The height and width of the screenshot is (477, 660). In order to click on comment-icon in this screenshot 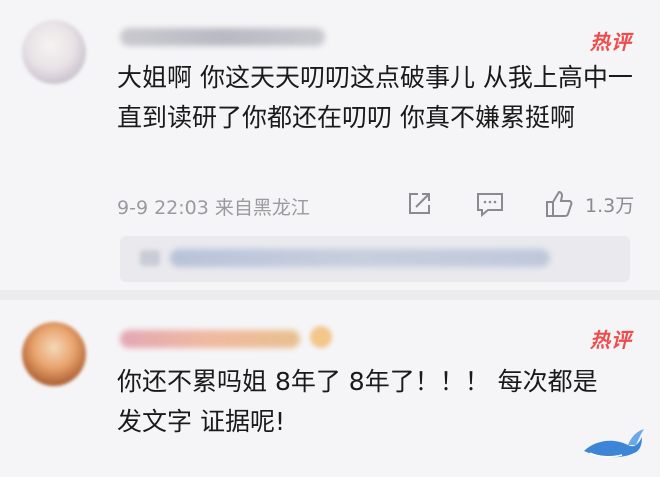, I will do `click(490, 204)`.